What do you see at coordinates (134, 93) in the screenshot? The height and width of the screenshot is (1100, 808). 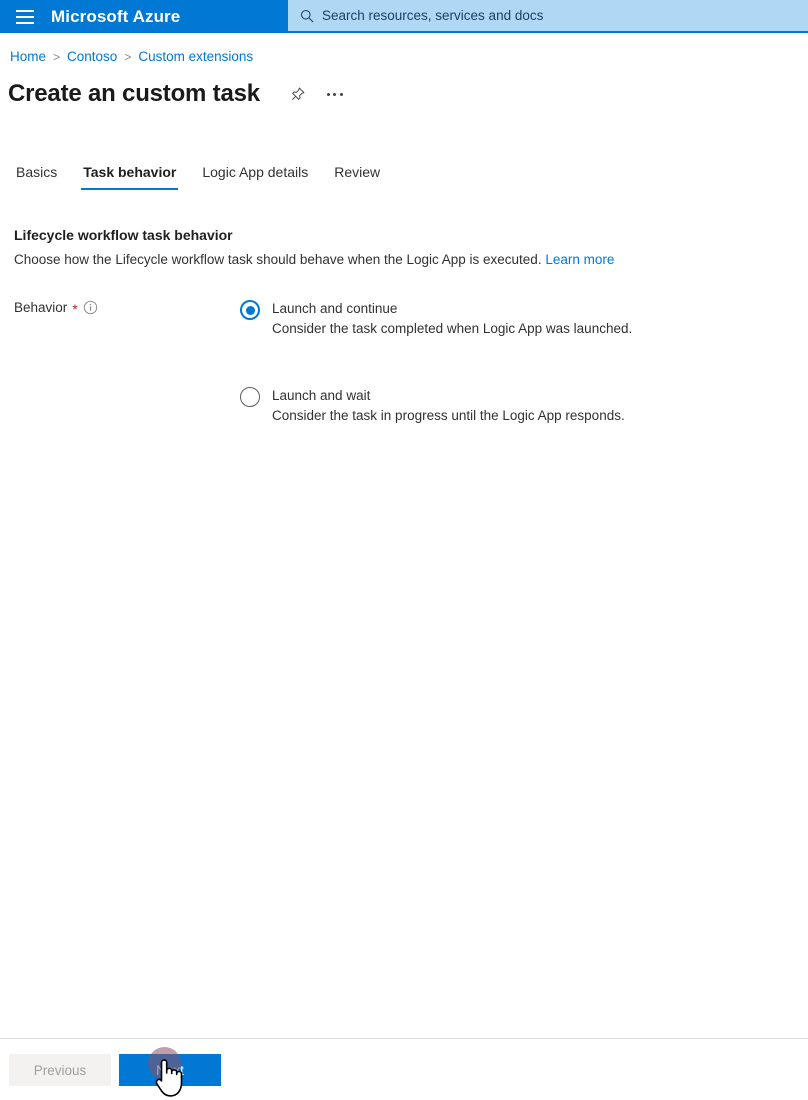 I see `page-title: Create an custom task` at bounding box center [134, 93].